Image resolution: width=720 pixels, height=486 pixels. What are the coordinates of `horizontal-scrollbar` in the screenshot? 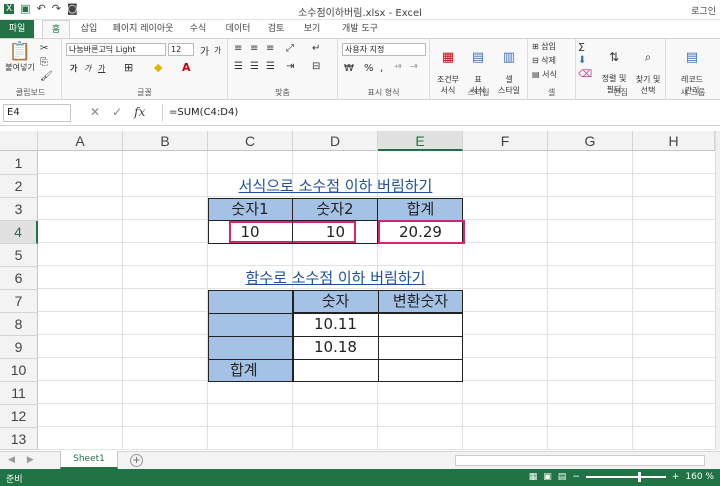 It's located at (580, 460).